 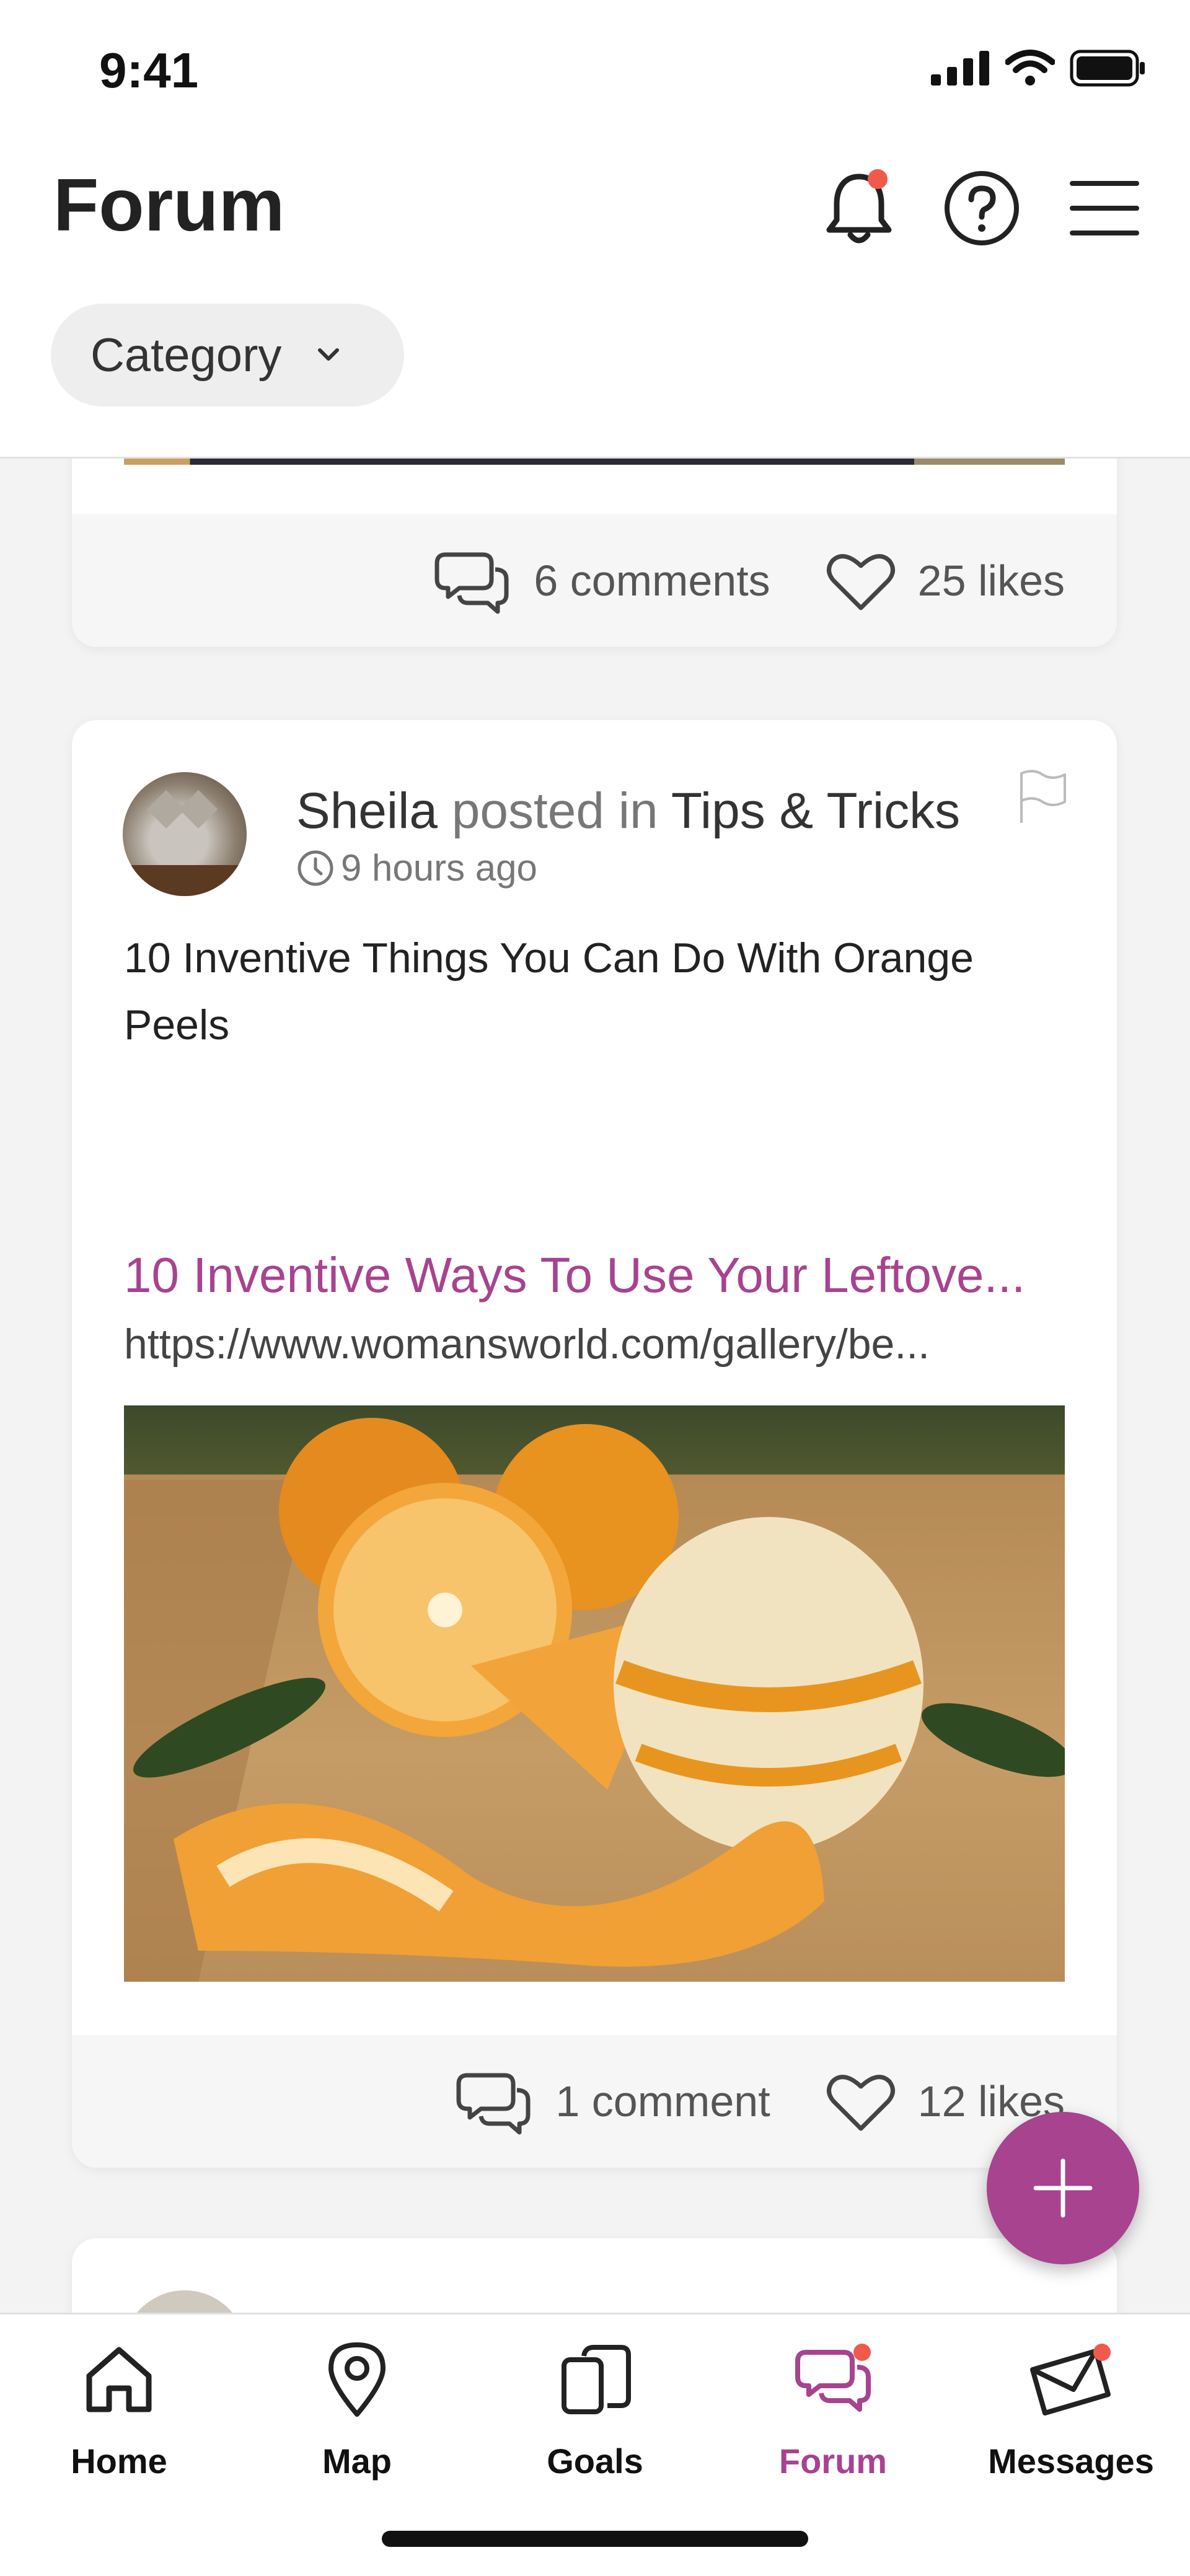 What do you see at coordinates (662, 2101) in the screenshot?
I see `comments-count: 1 comment` at bounding box center [662, 2101].